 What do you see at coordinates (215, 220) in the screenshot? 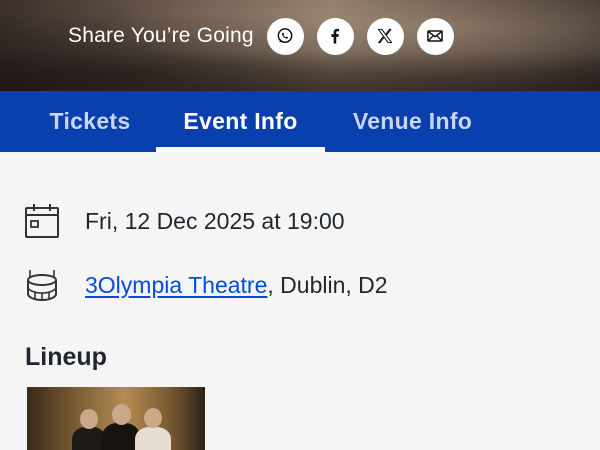
I see `event-date: Fri, 12 Dec 2025 at 19:00` at bounding box center [215, 220].